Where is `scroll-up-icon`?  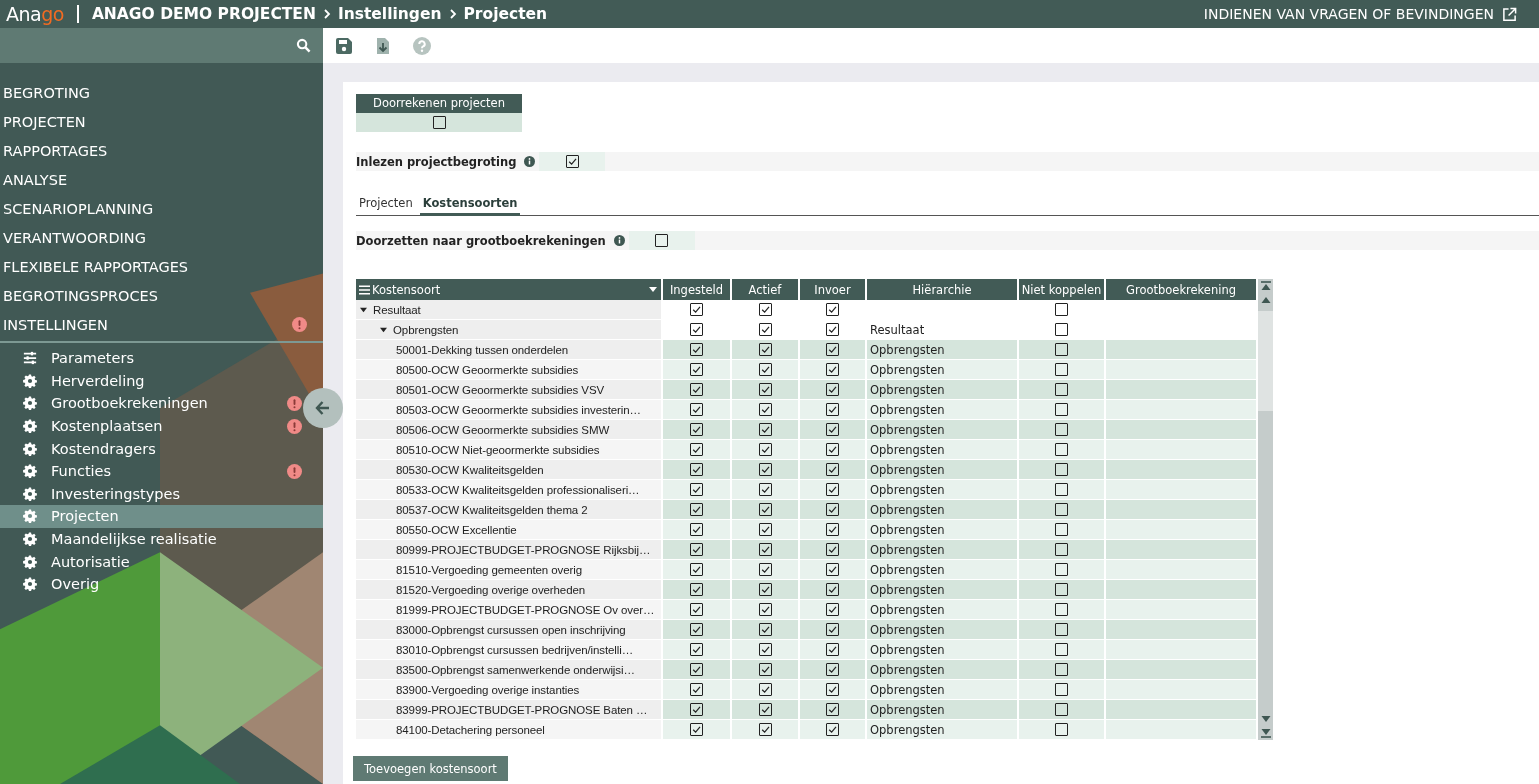 scroll-up-icon is located at coordinates (1265, 300).